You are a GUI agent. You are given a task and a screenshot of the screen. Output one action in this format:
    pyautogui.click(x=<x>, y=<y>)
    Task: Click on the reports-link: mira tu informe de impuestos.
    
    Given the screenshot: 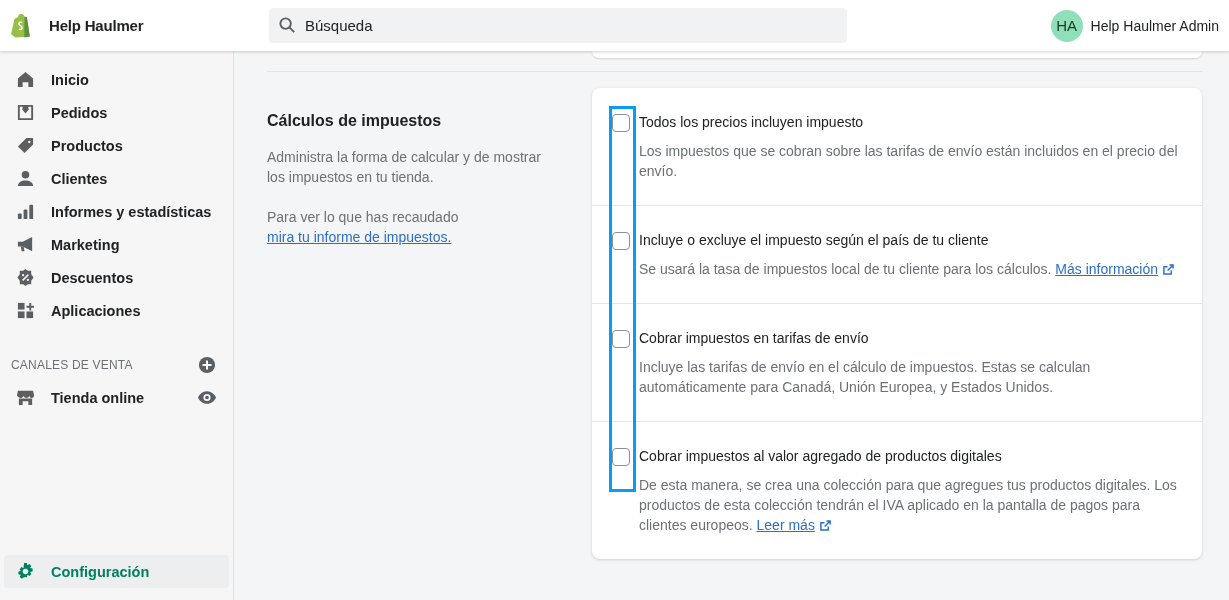 What is the action you would take?
    pyautogui.click(x=359, y=237)
    